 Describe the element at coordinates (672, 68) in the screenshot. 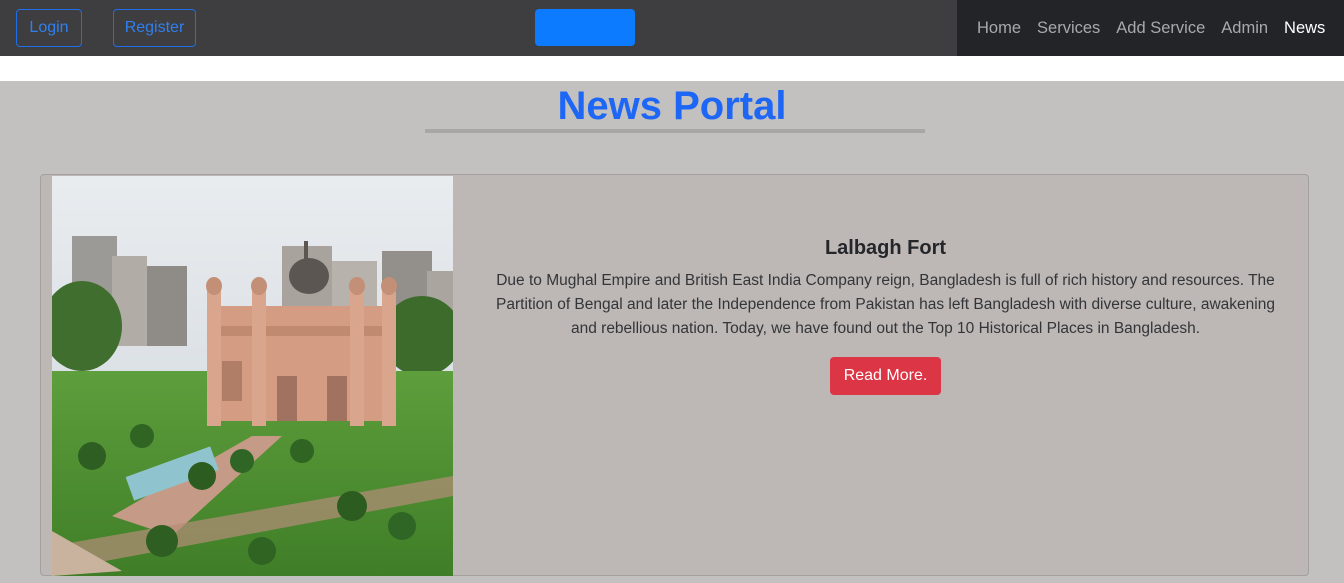

I see `header-spacer` at that location.